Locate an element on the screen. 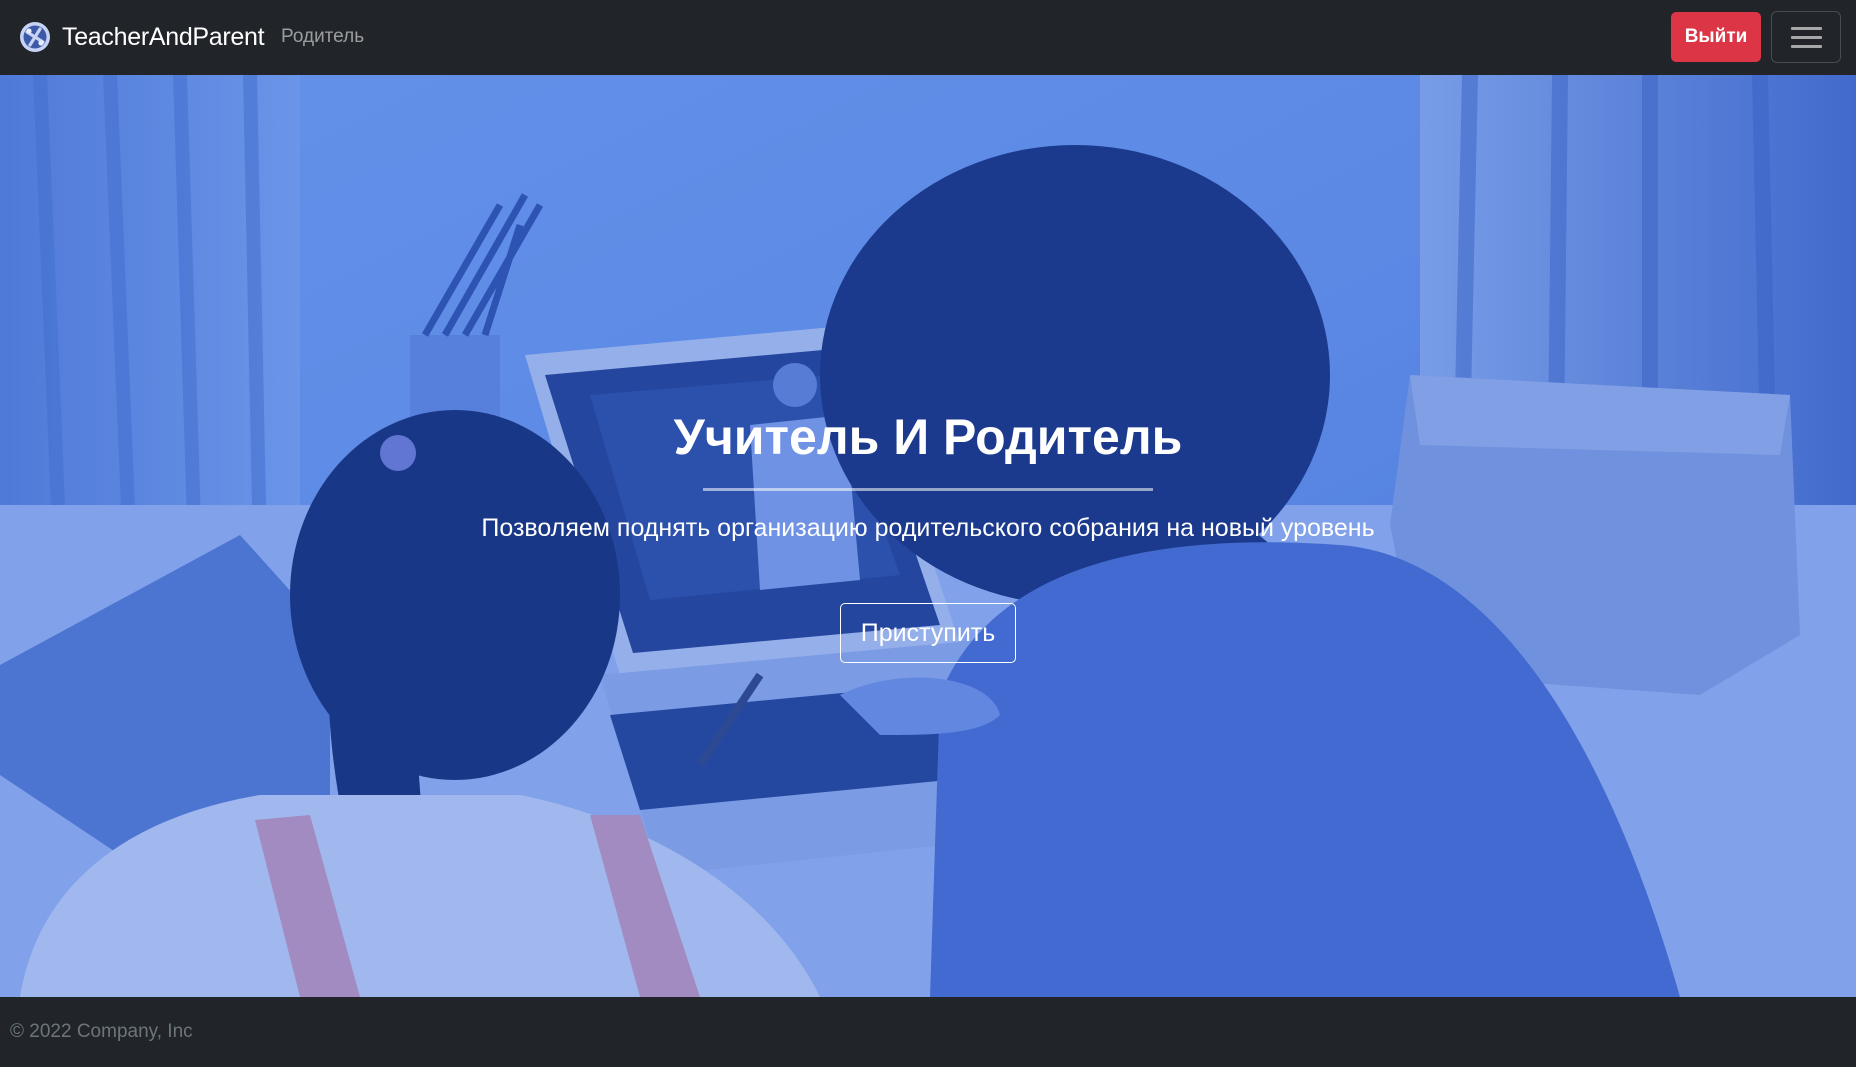 This screenshot has height=1067, width=1856. logout-button: Выйти is located at coordinates (1716, 37).